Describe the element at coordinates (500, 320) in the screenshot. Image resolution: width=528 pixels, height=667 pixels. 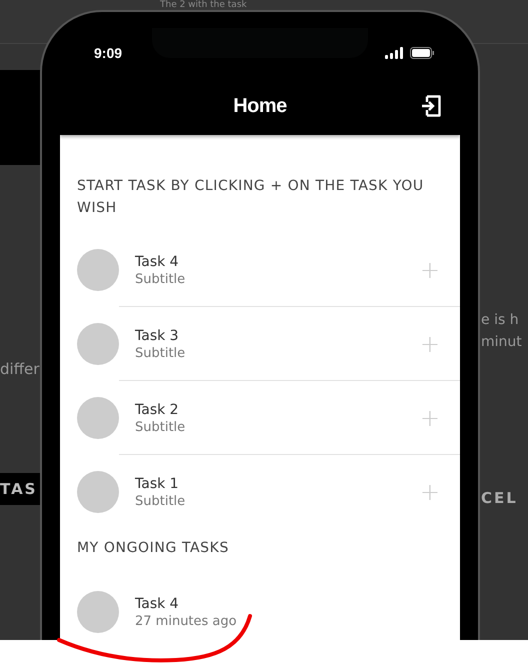
I see `page-text: e is h` at that location.